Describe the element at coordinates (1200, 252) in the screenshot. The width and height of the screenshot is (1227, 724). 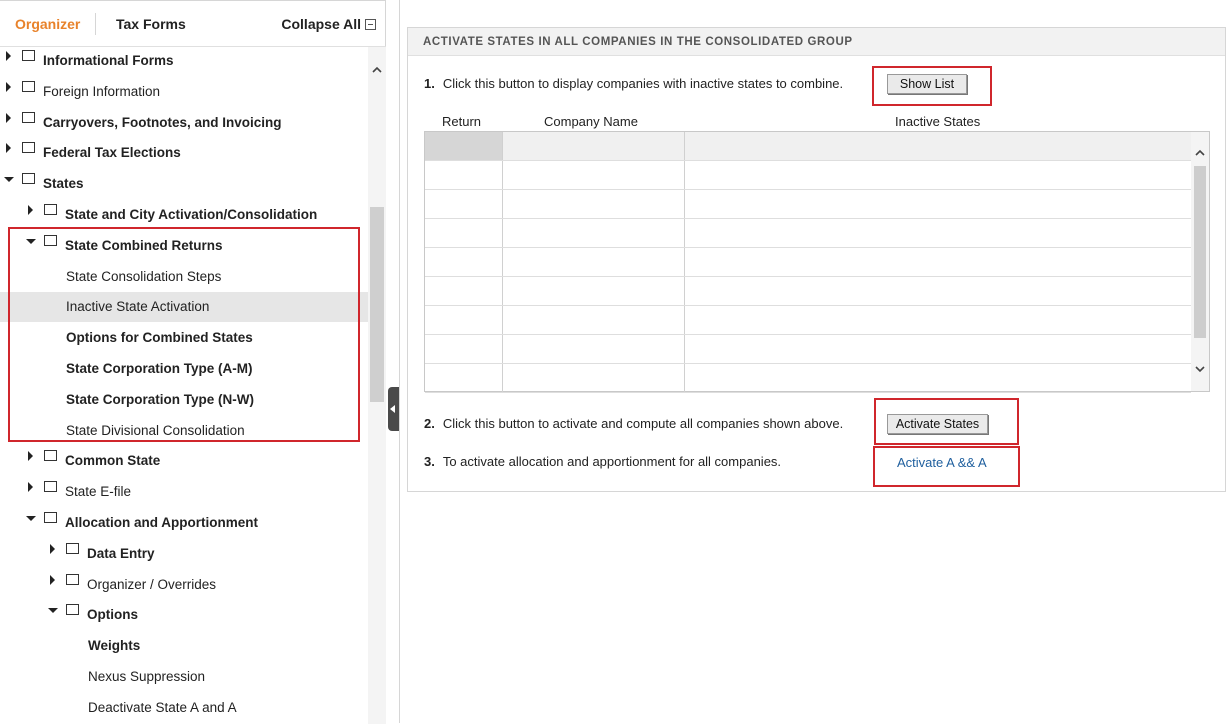
I see `grid-scrollbar-thumb` at that location.